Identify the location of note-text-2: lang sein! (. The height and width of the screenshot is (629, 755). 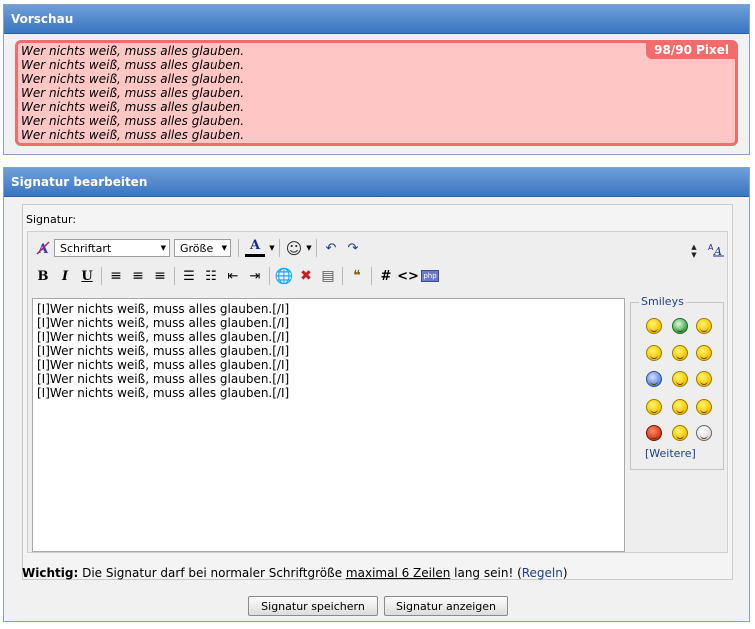
(488, 573).